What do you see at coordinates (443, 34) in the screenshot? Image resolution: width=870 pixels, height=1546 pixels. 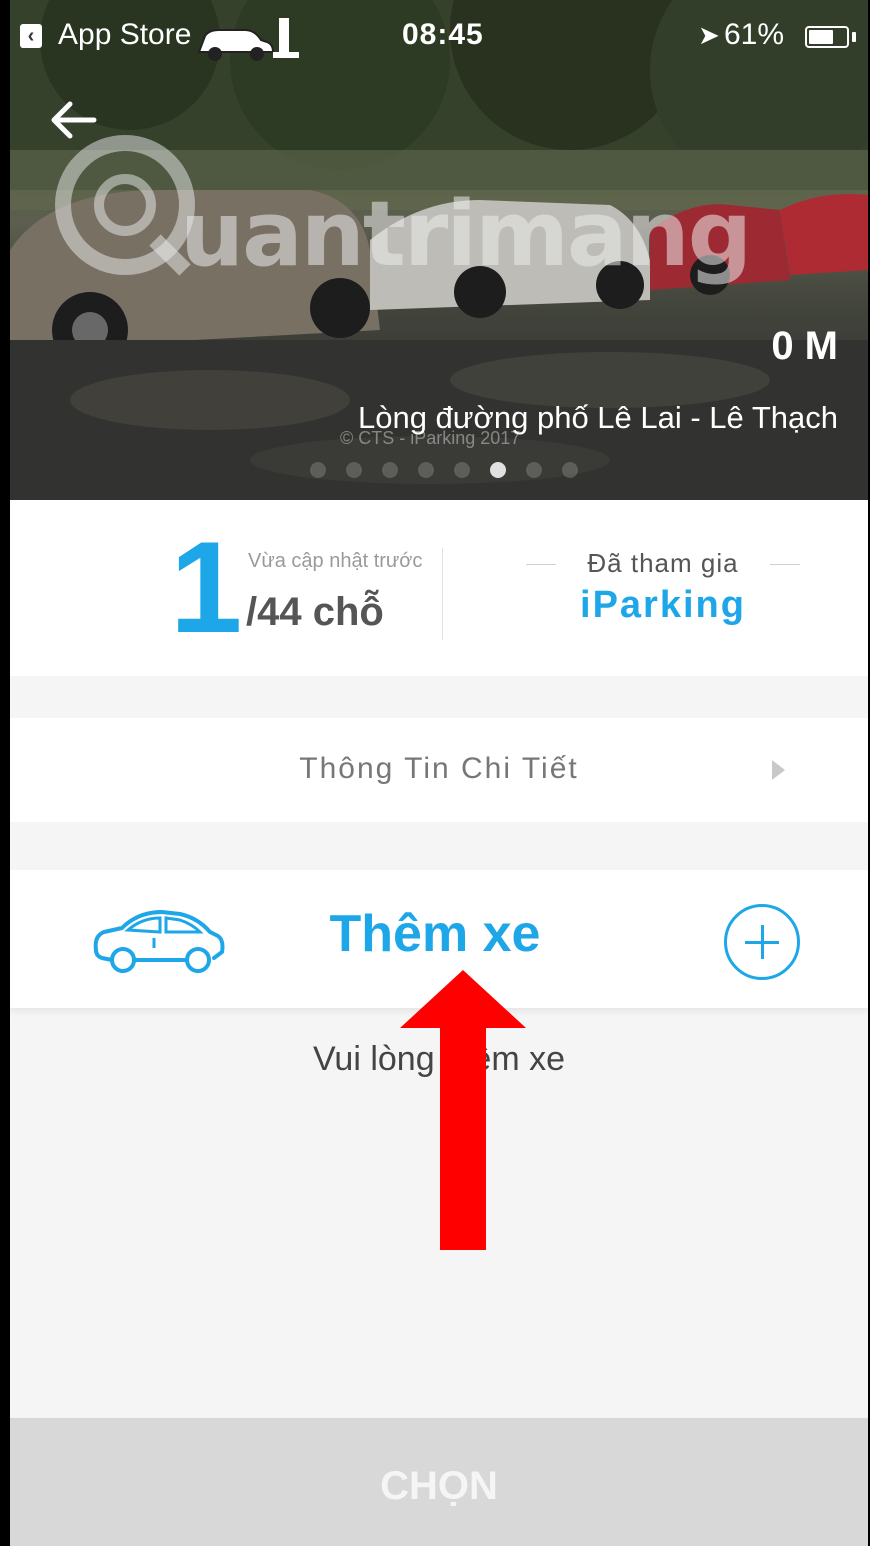 I see `clock: 08:45` at bounding box center [443, 34].